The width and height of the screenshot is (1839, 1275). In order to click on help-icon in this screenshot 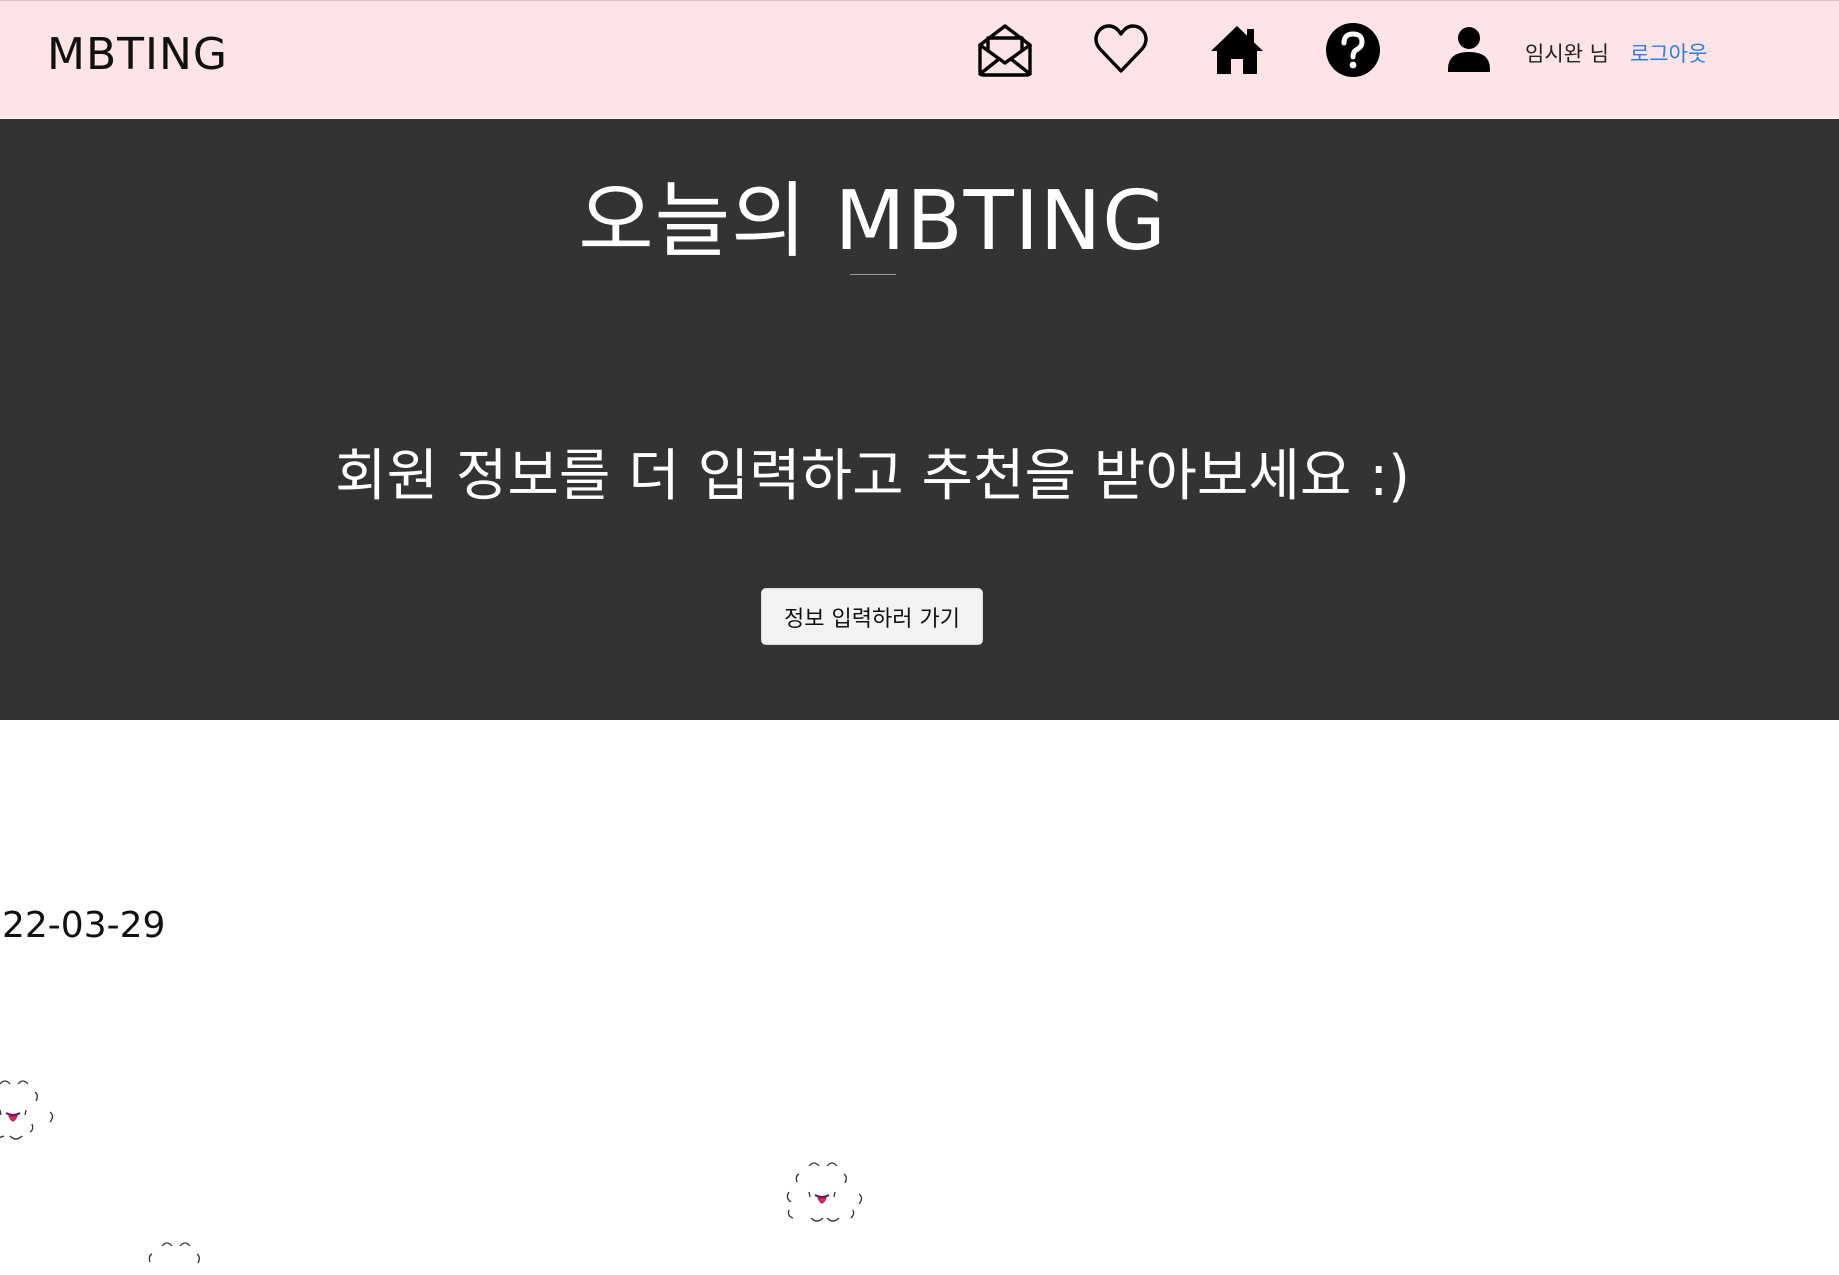, I will do `click(1353, 50)`.